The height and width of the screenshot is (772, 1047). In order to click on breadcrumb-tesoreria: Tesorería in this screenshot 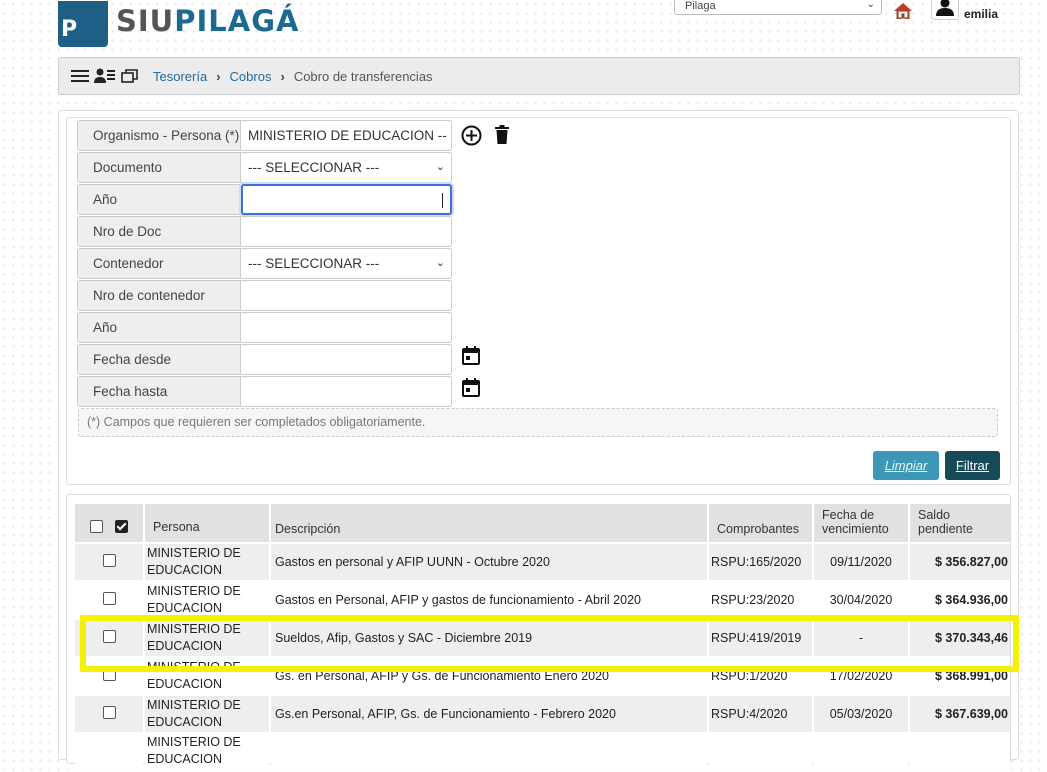, I will do `click(180, 76)`.